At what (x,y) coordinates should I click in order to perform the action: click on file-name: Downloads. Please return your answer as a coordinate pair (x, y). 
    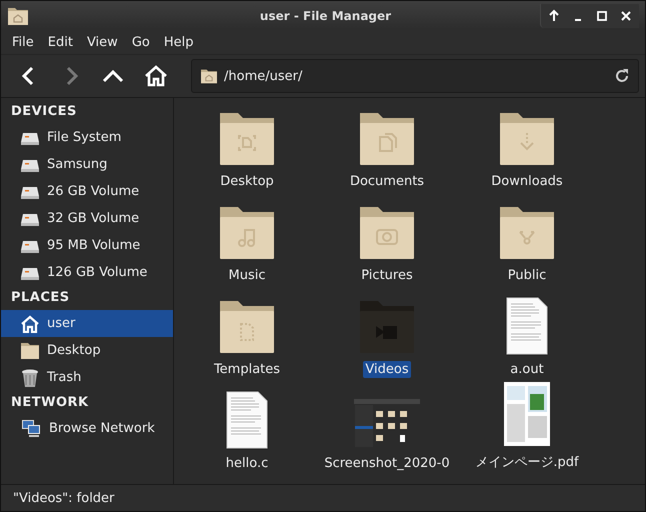
    Looking at the image, I should click on (527, 181).